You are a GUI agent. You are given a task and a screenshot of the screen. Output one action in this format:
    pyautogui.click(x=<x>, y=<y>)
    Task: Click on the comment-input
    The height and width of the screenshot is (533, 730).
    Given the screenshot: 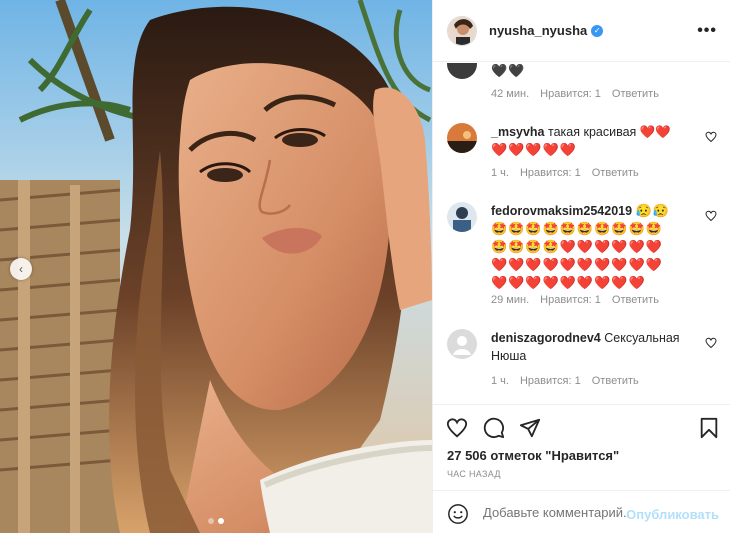 What is the action you would take?
    pyautogui.click(x=557, y=512)
    